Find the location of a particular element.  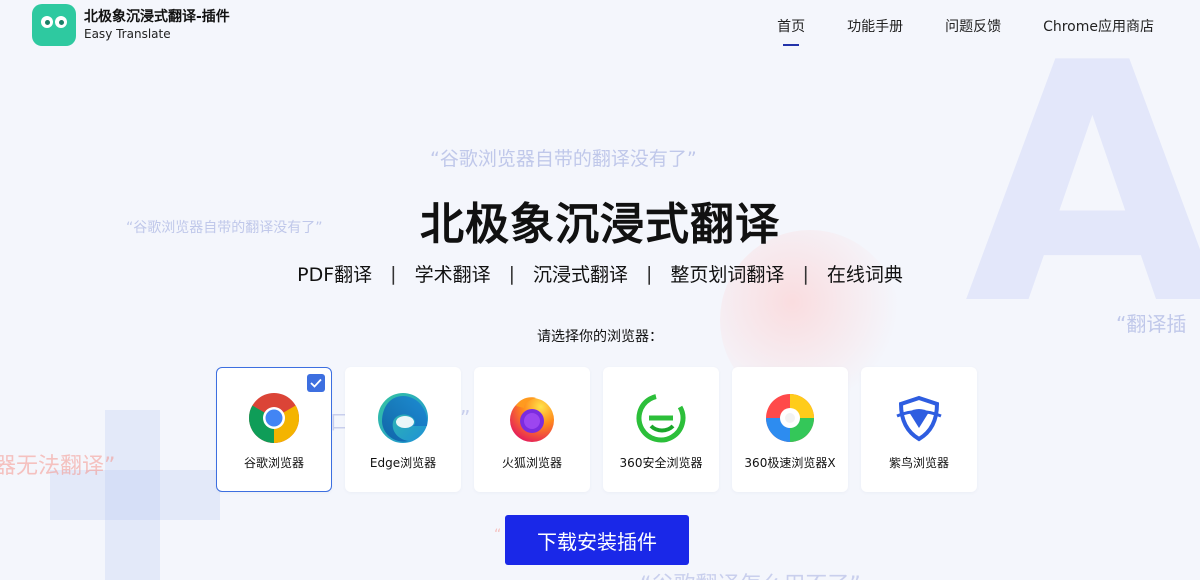

nav-home: 首页 is located at coordinates (791, 26).